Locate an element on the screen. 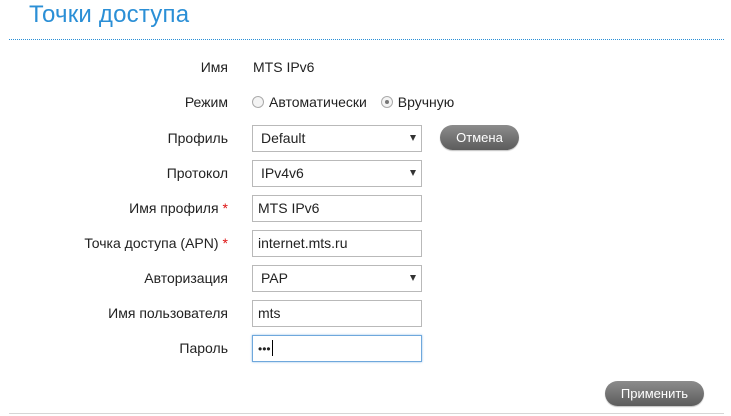 Image resolution: width=731 pixels, height=416 pixels. protocol-select-value: IPv4v6 is located at coordinates (282, 173).